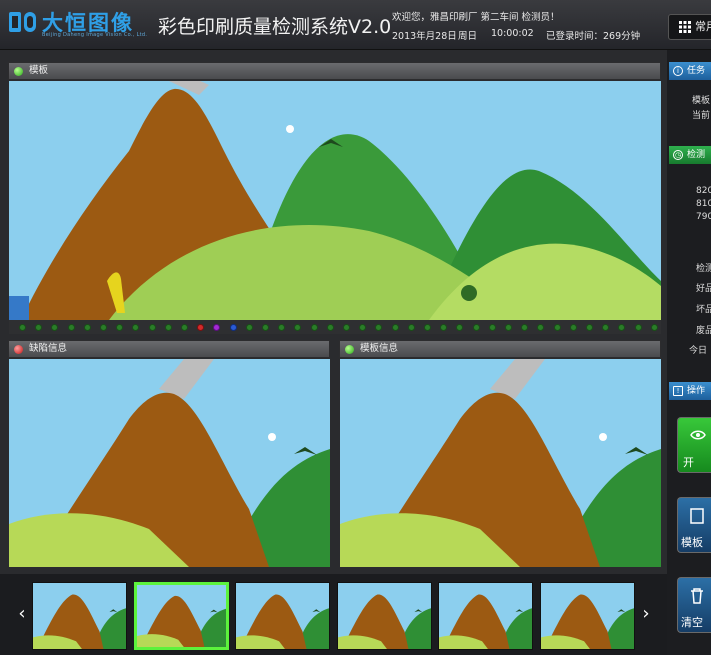  I want to click on defect-panel-title: 缺陷信息, so click(48, 348).